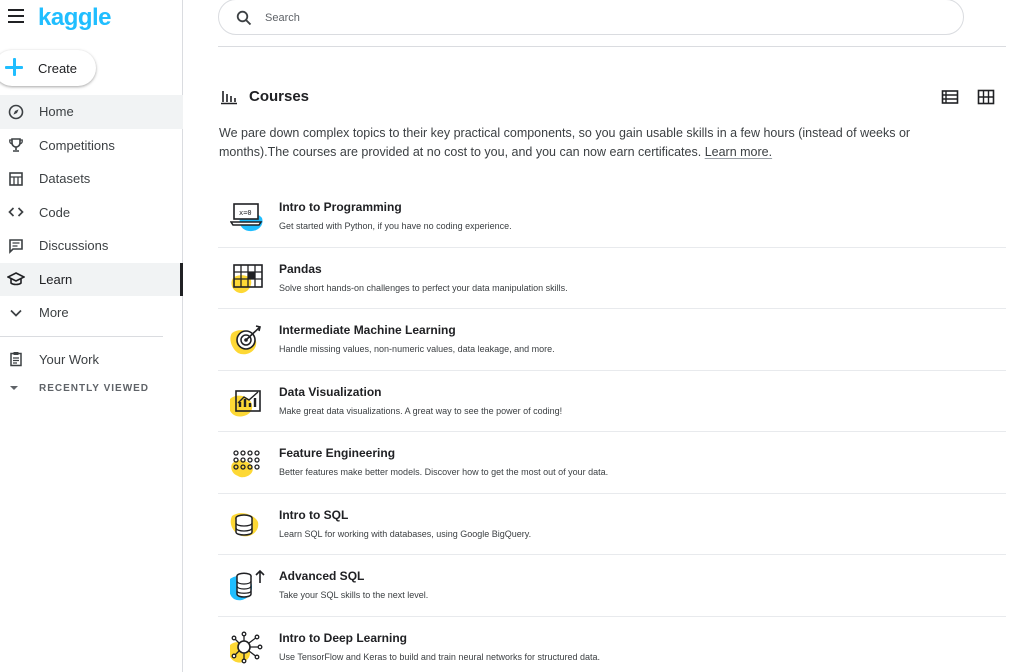  I want to click on sidebar-item-label: Your Work, so click(69, 359).